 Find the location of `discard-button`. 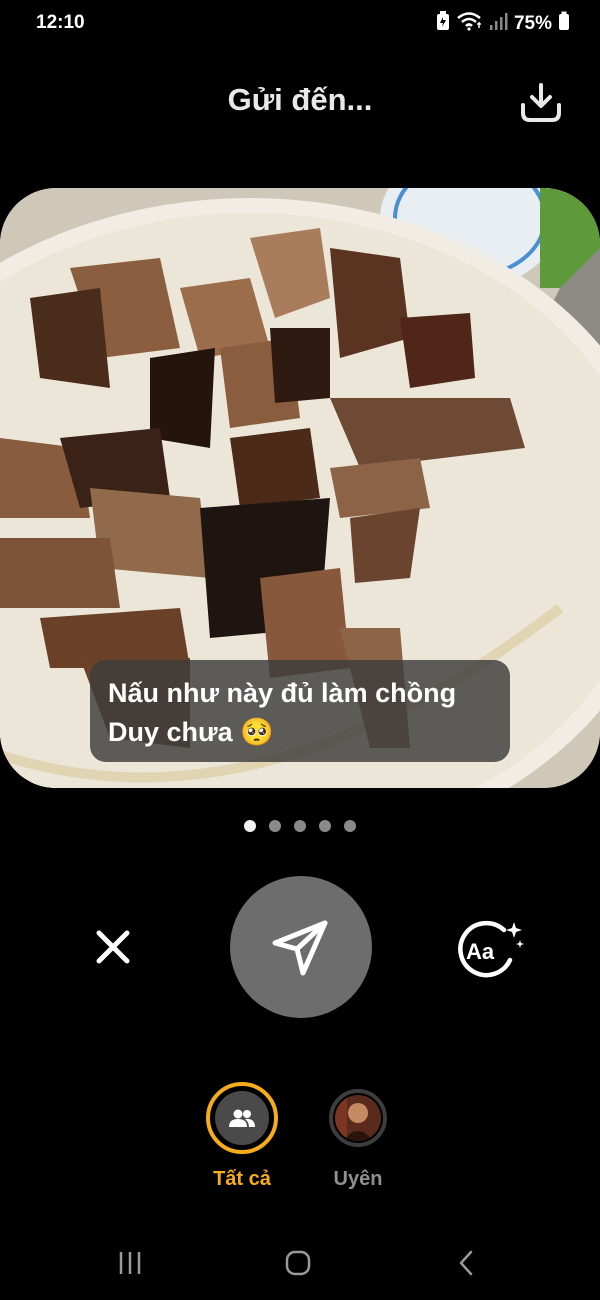

discard-button is located at coordinates (113, 947).